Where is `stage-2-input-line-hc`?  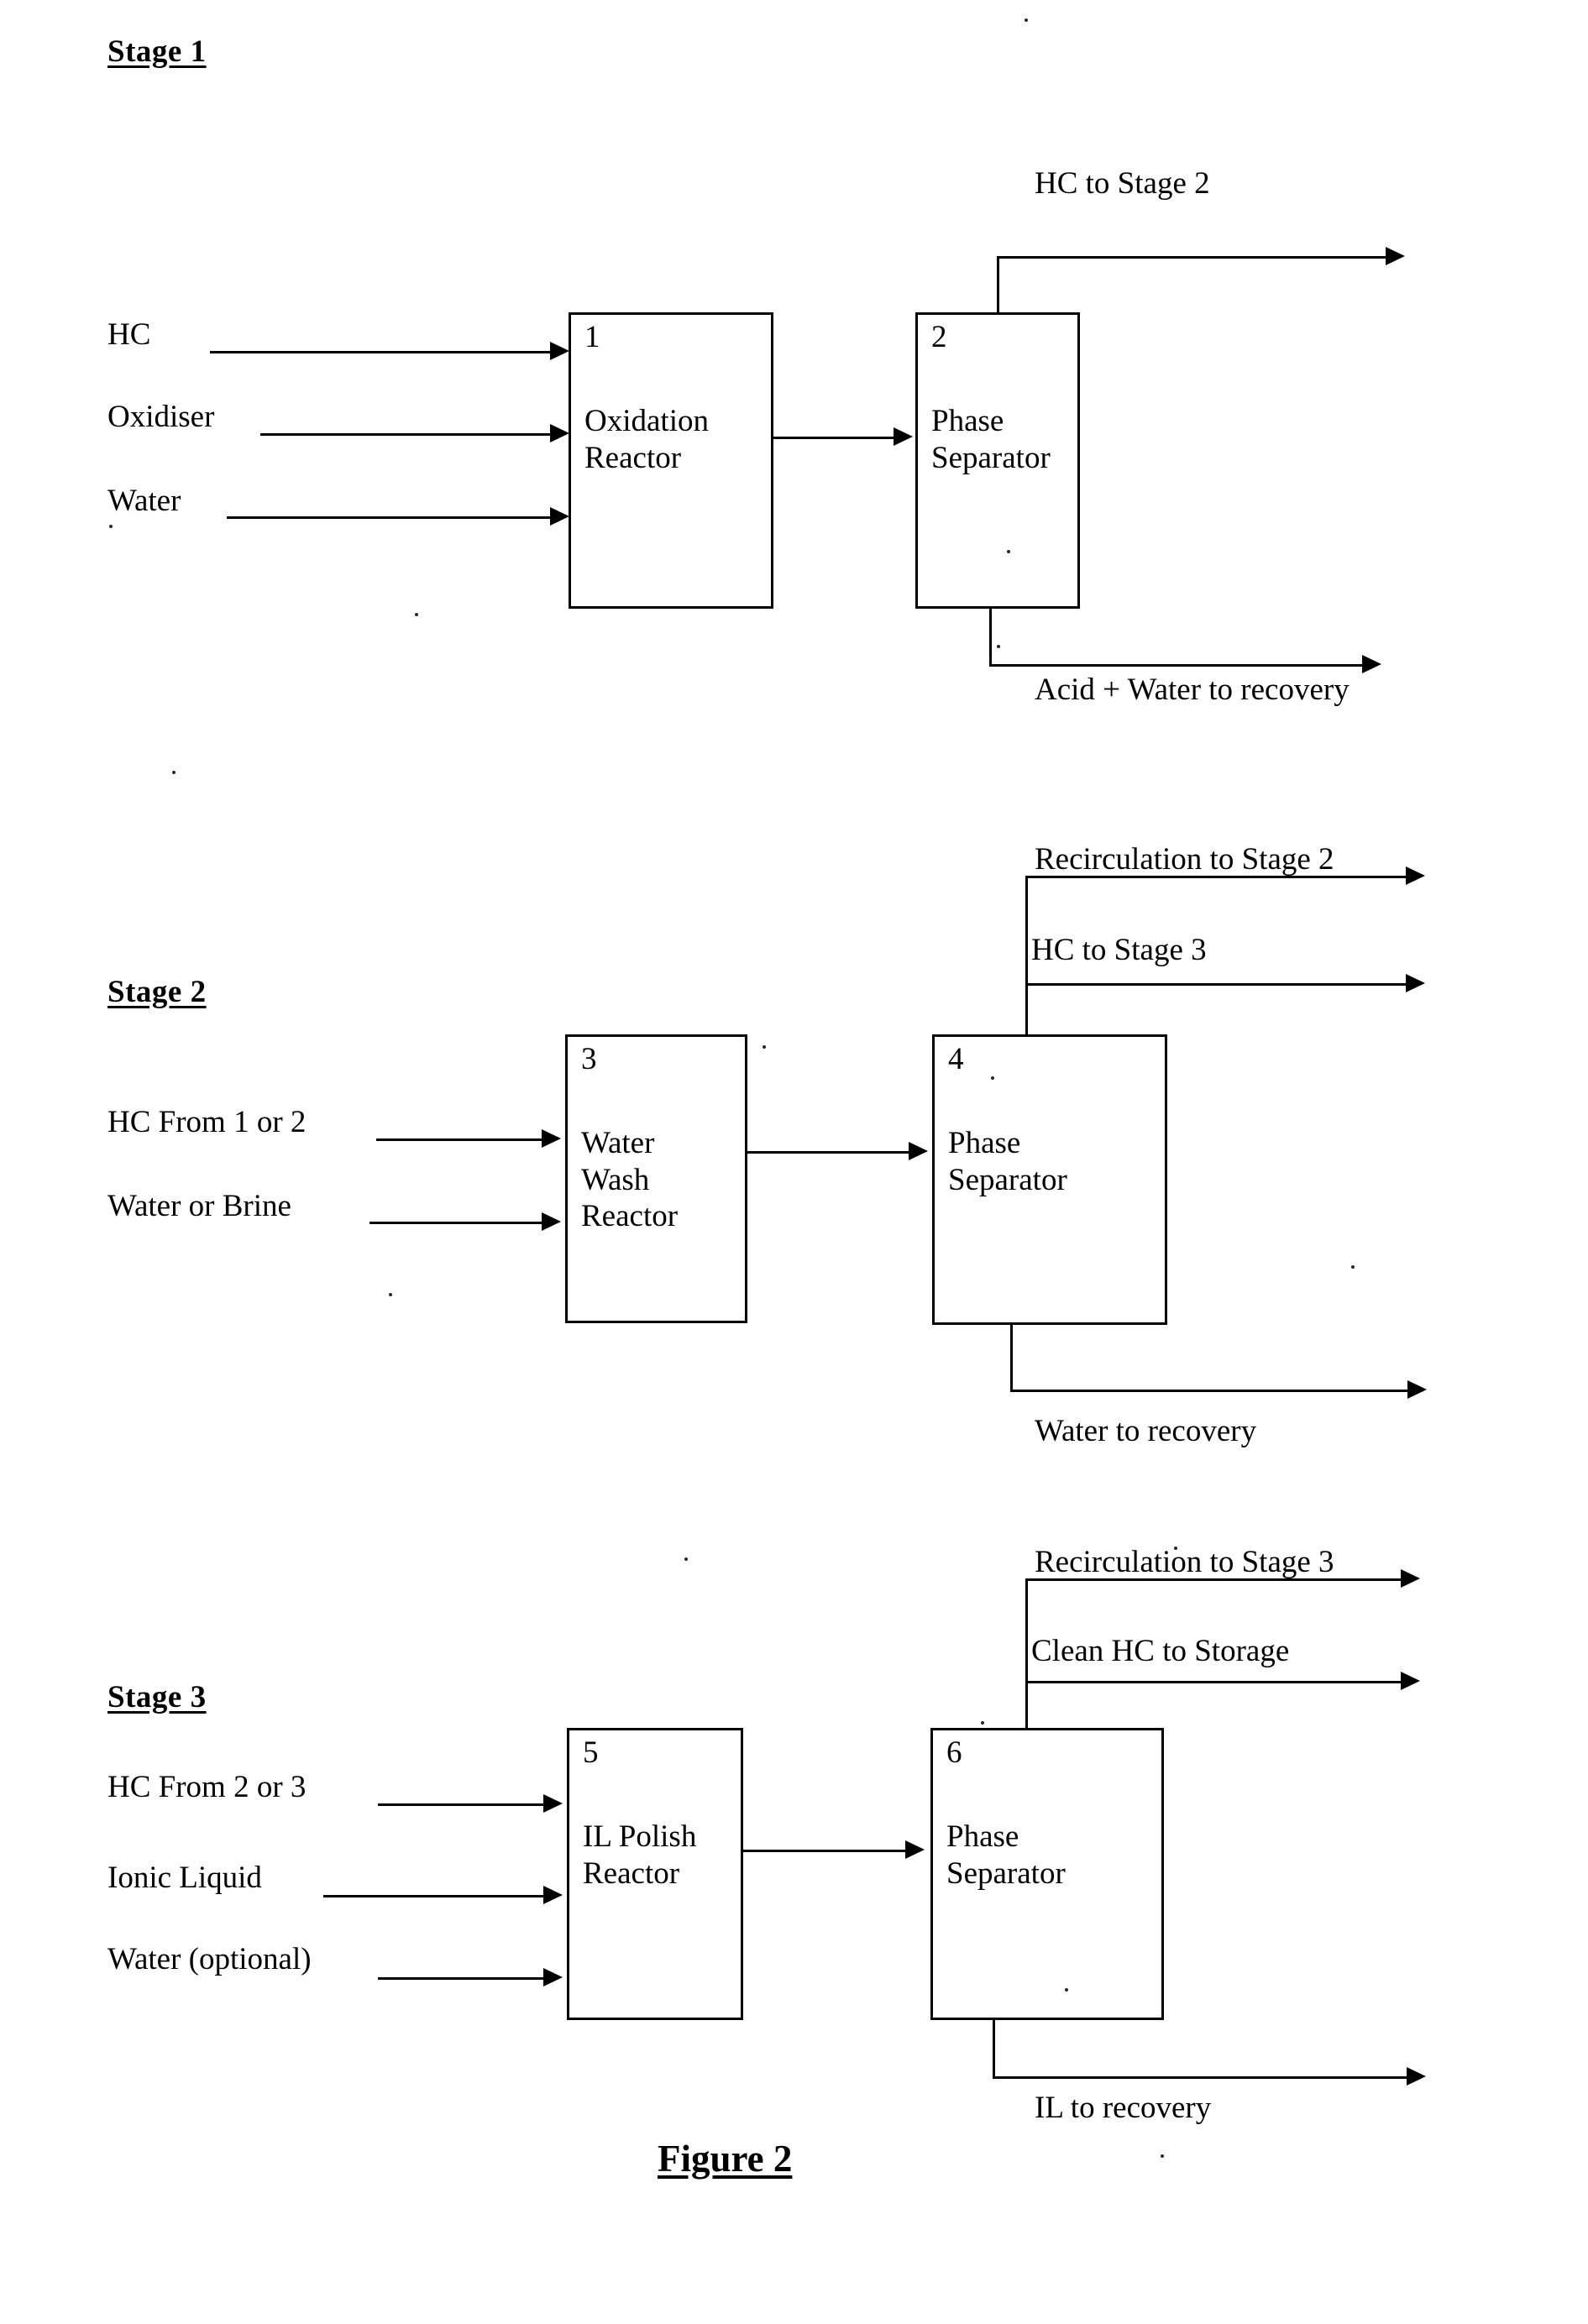 stage-2-input-line-hc is located at coordinates (460, 1140).